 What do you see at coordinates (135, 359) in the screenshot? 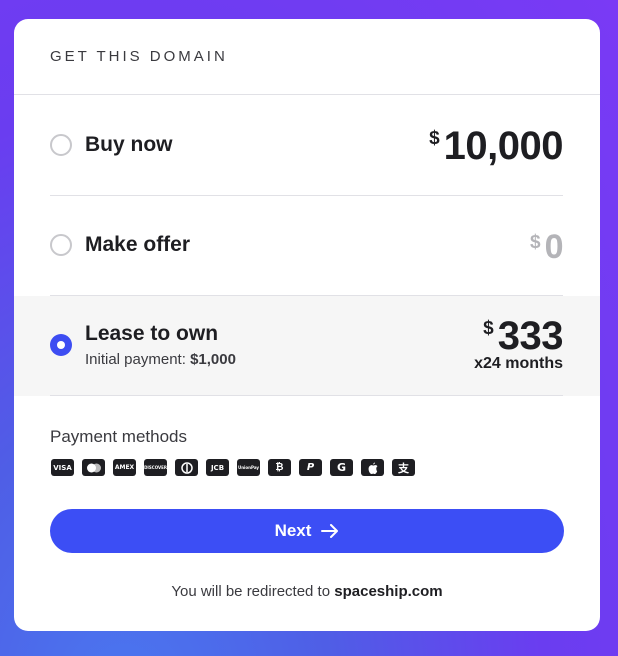
I see `initial-payment-label: Initial payment:` at bounding box center [135, 359].